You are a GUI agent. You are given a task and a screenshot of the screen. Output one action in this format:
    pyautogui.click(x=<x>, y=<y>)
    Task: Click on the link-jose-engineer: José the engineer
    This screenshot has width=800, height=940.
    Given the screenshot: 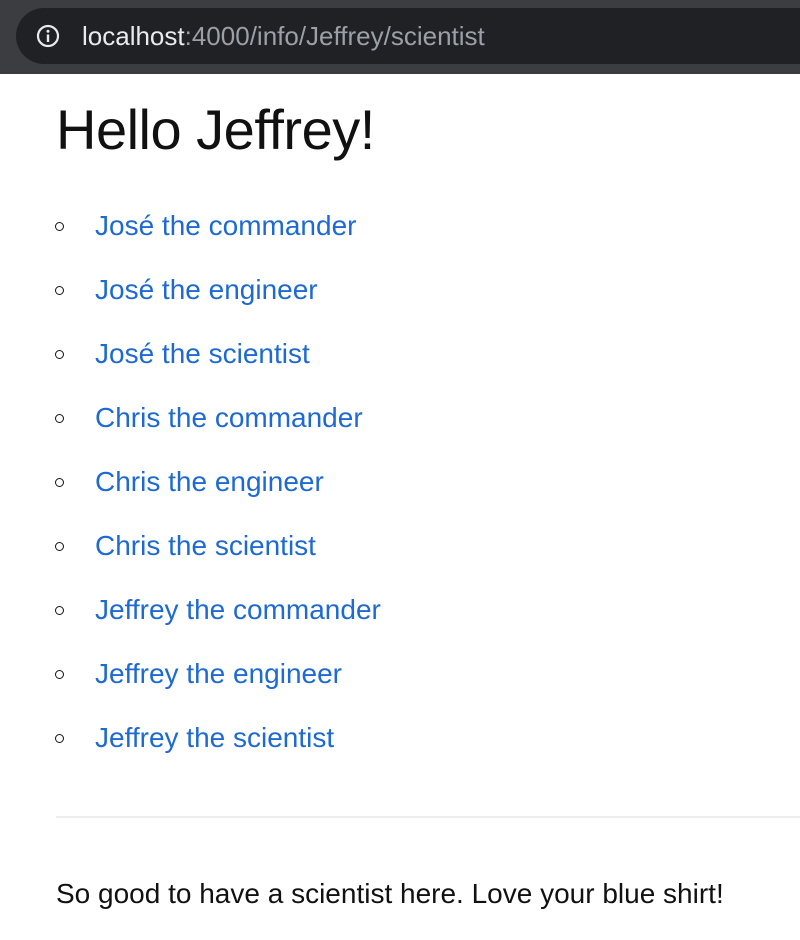 What is the action you would take?
    pyautogui.click(x=206, y=290)
    